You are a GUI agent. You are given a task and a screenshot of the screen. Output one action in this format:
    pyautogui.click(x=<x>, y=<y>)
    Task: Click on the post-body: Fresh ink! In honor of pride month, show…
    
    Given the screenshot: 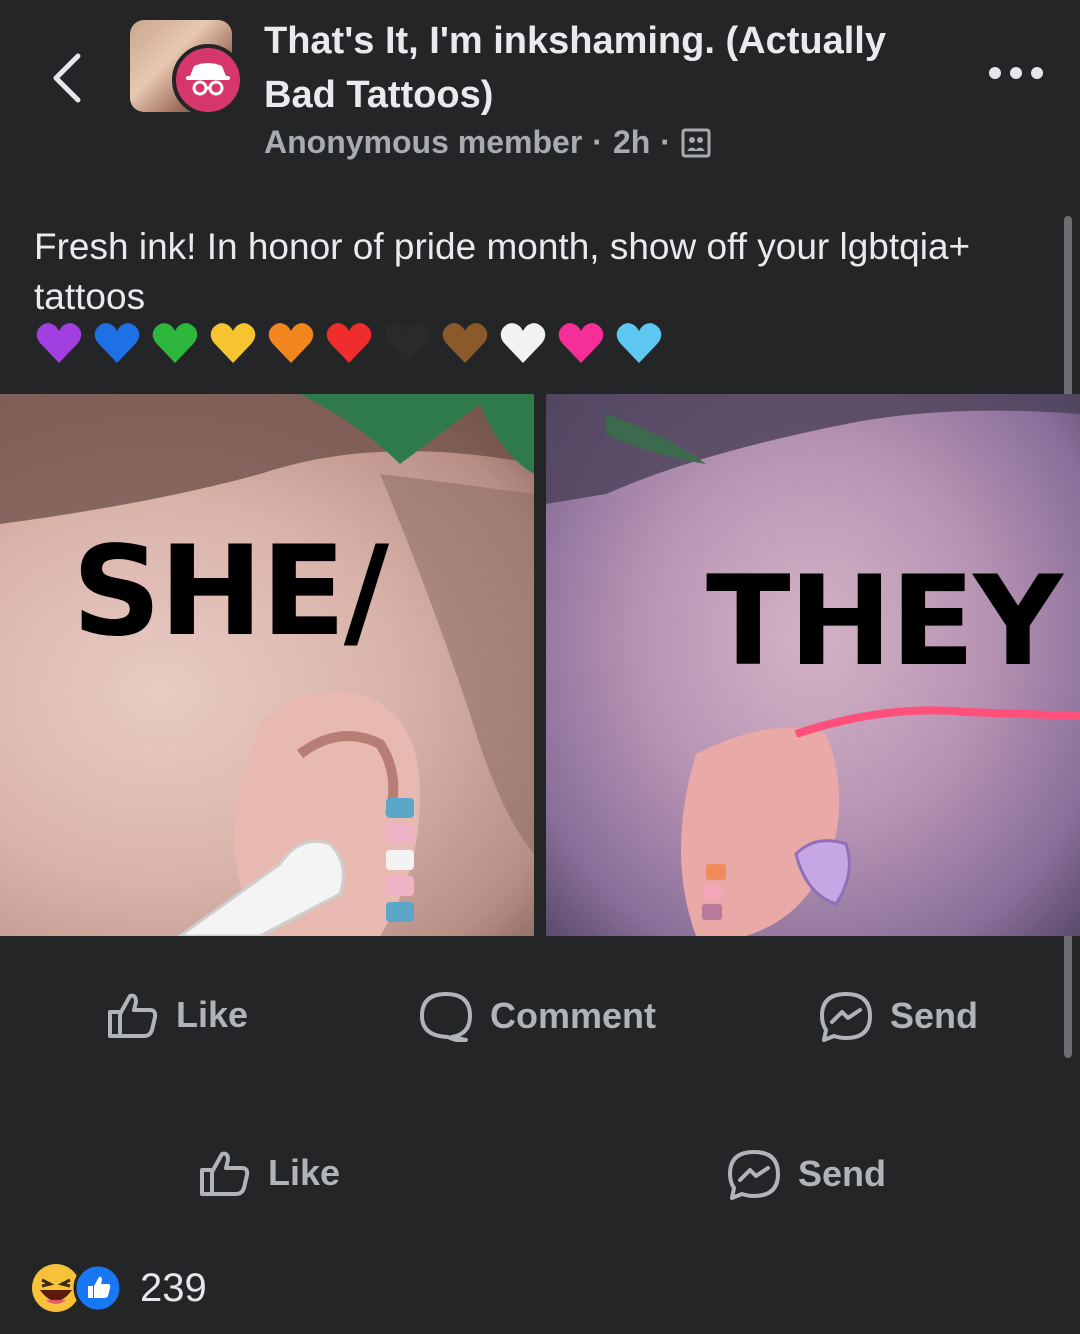 What is the action you would take?
    pyautogui.click(x=502, y=271)
    